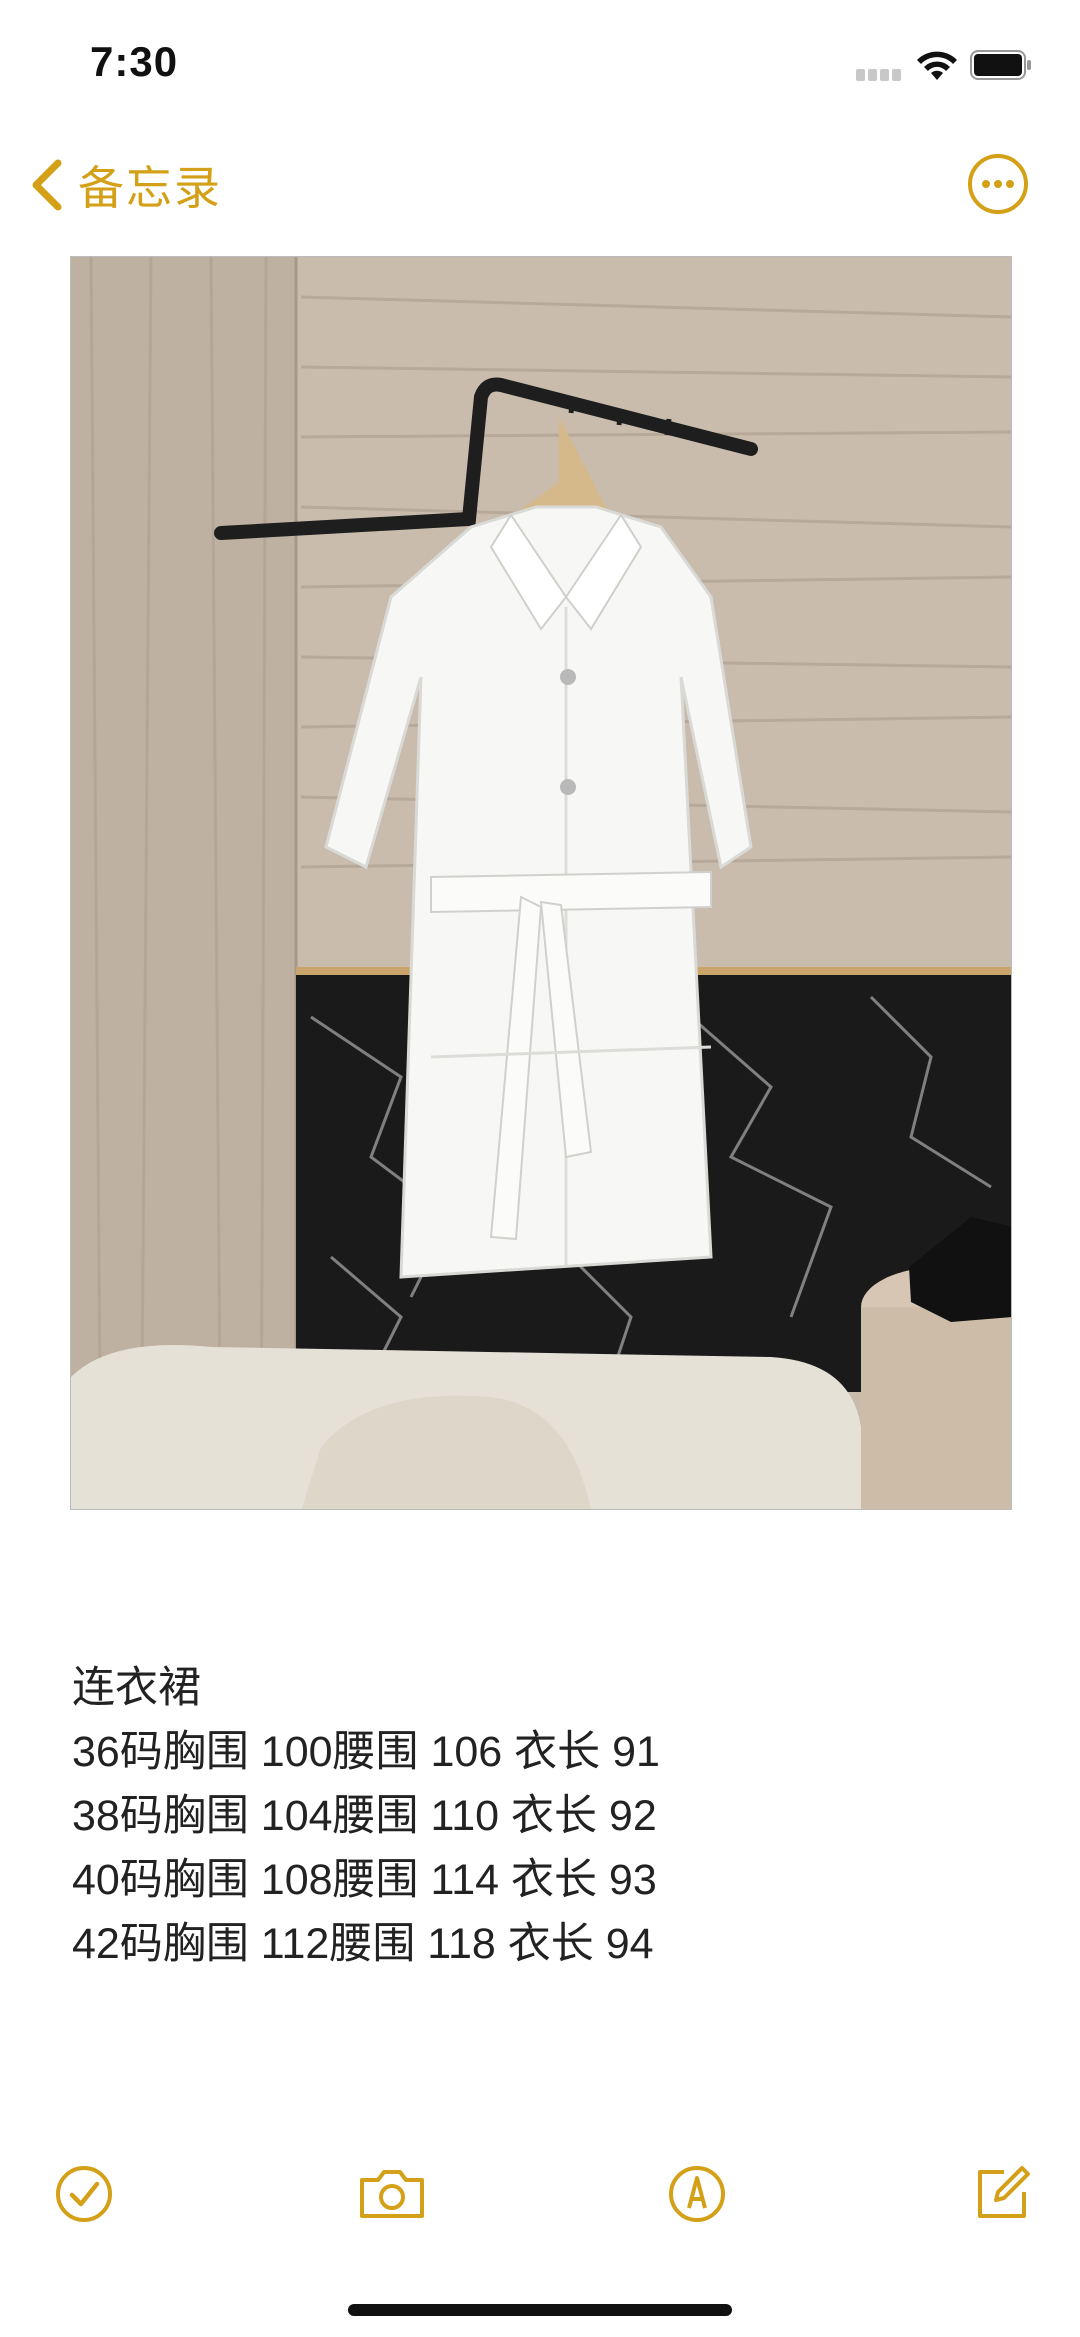 This screenshot has width=1080, height=2337. I want to click on cellular-signal-icon, so click(881, 74).